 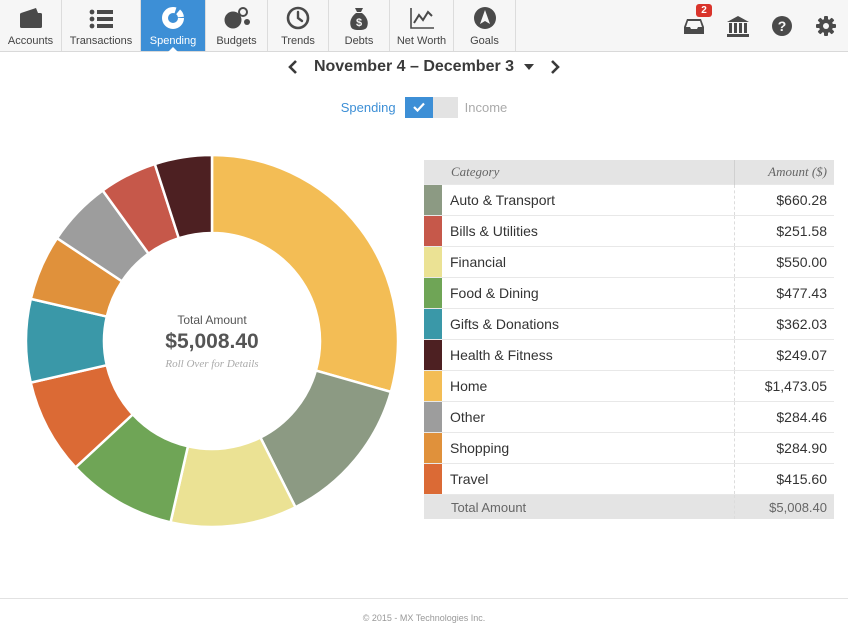 I want to click on date-range-selector: November 4 – December 3, so click(x=424, y=67).